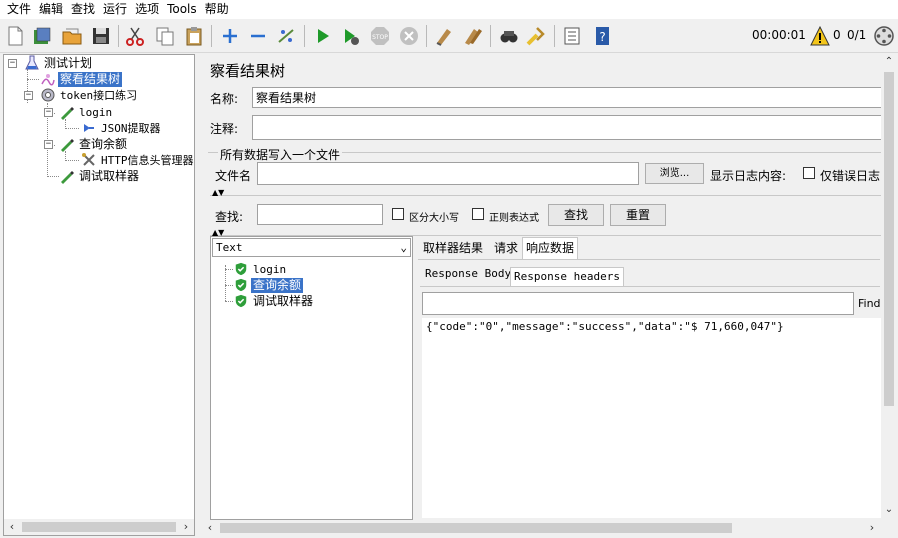 This screenshot has height=538, width=898. I want to click on flask-icon, so click(32, 63).